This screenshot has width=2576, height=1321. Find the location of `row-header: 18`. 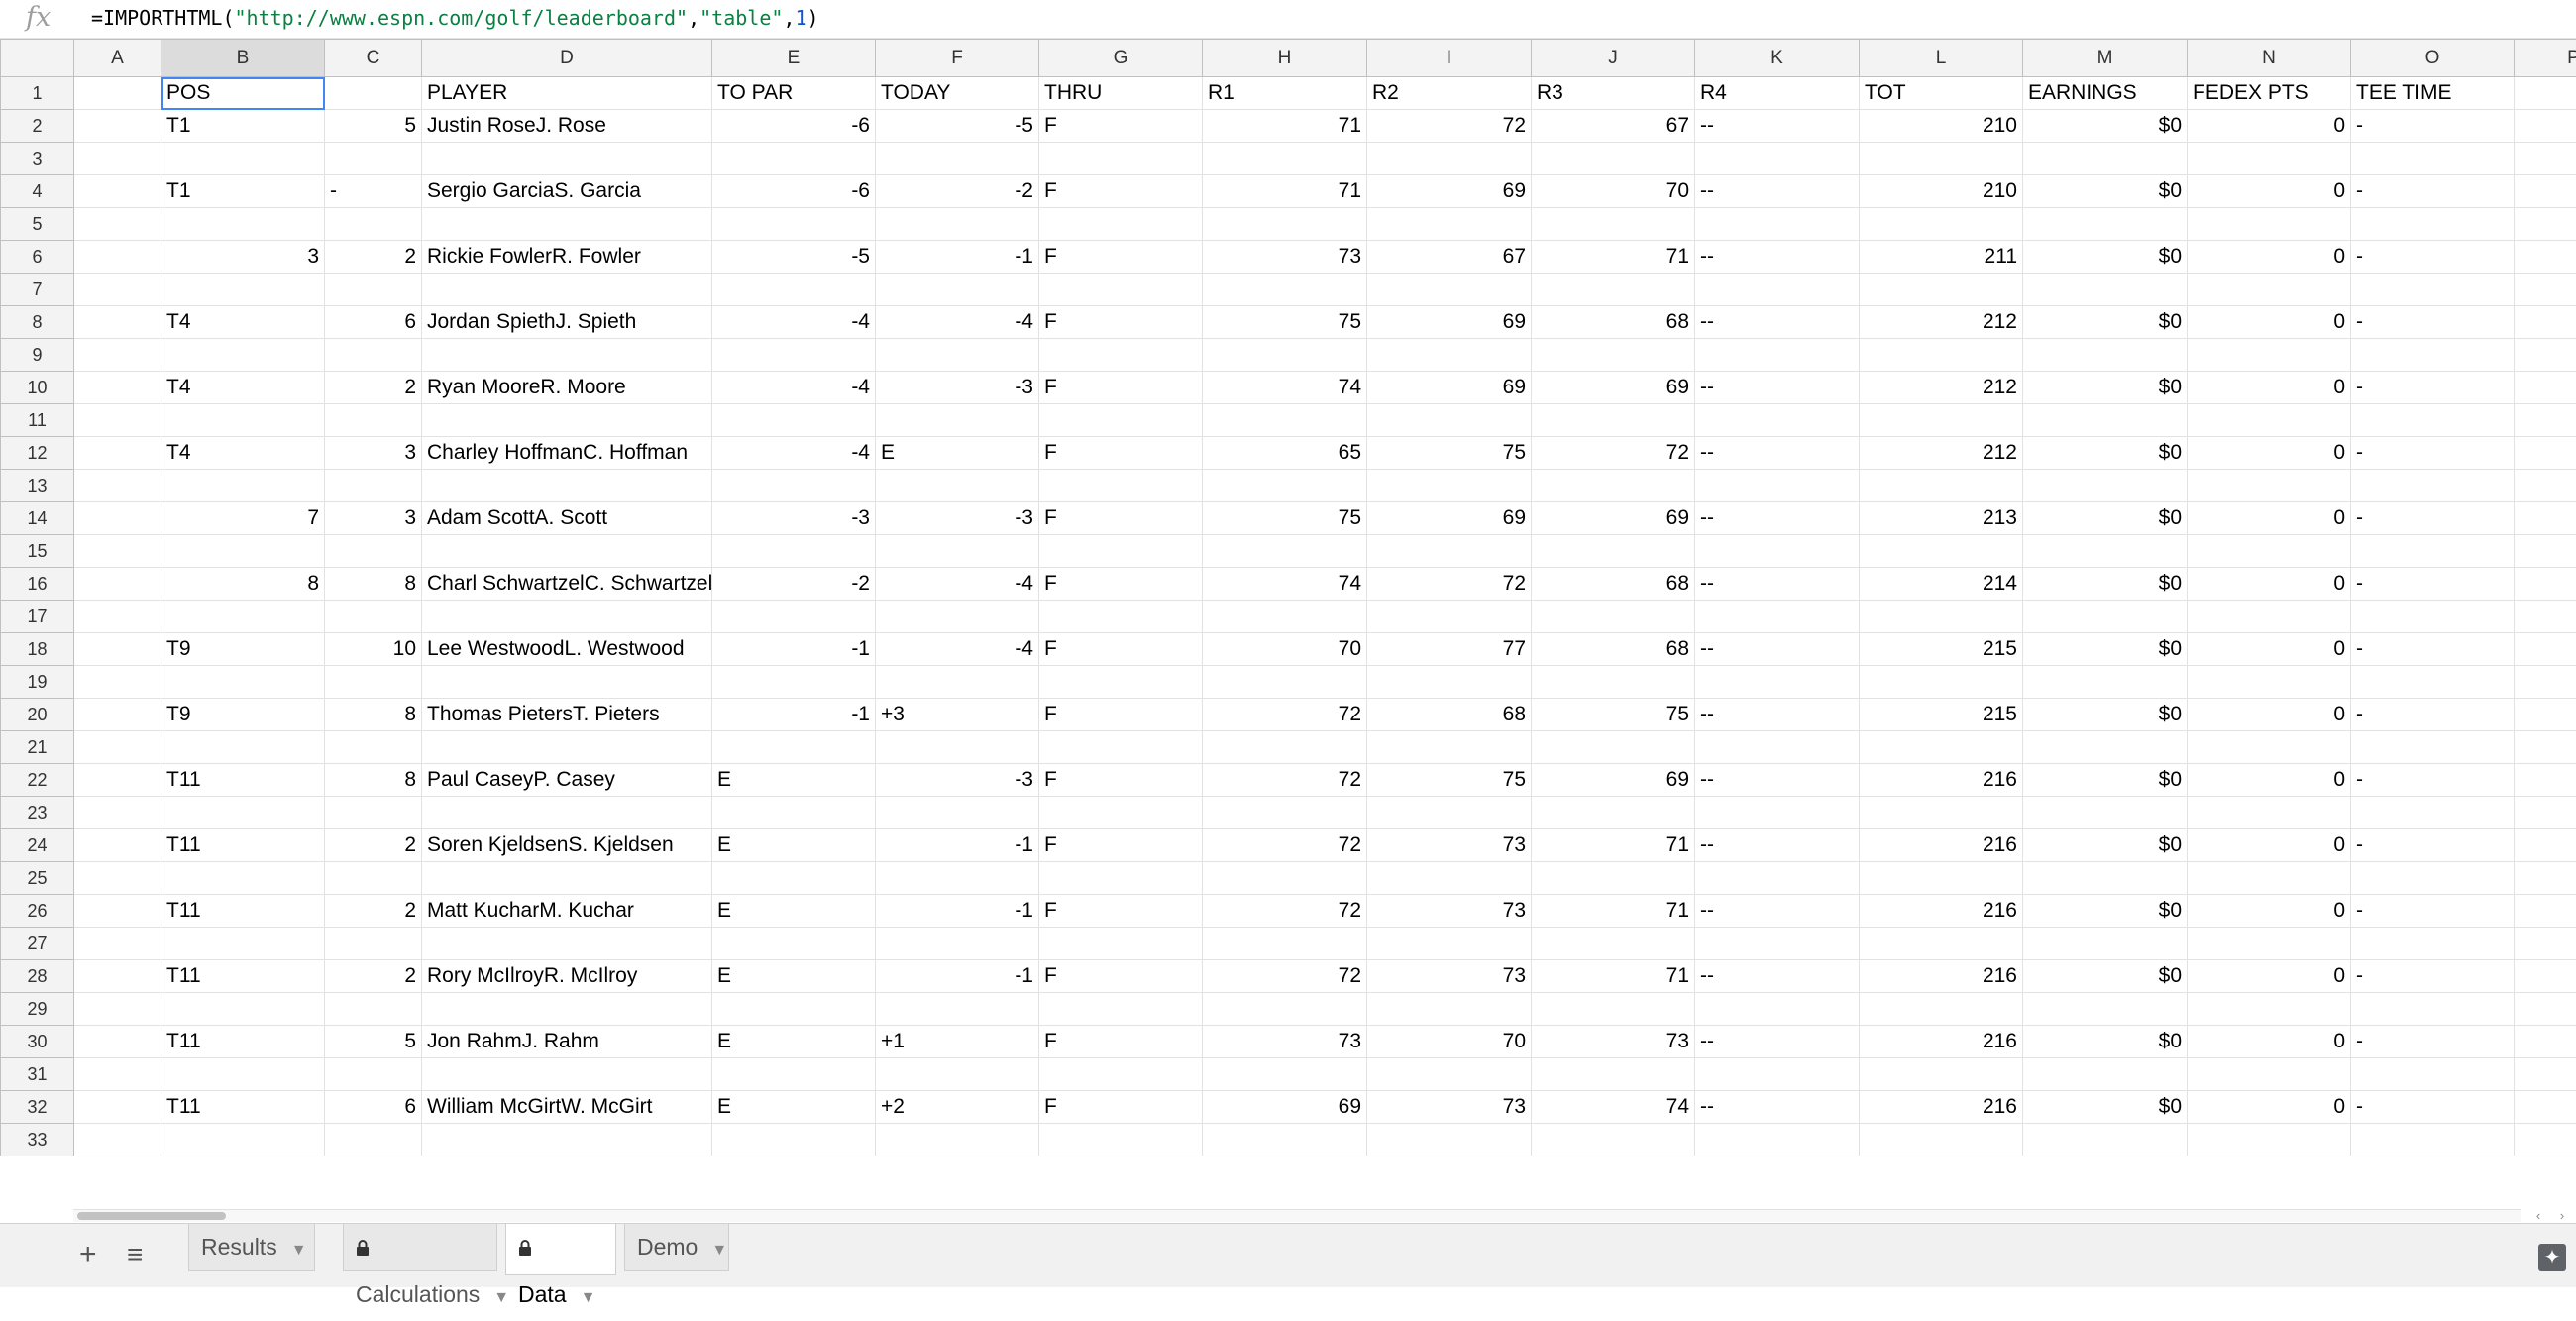

row-header: 18 is located at coordinates (38, 649).